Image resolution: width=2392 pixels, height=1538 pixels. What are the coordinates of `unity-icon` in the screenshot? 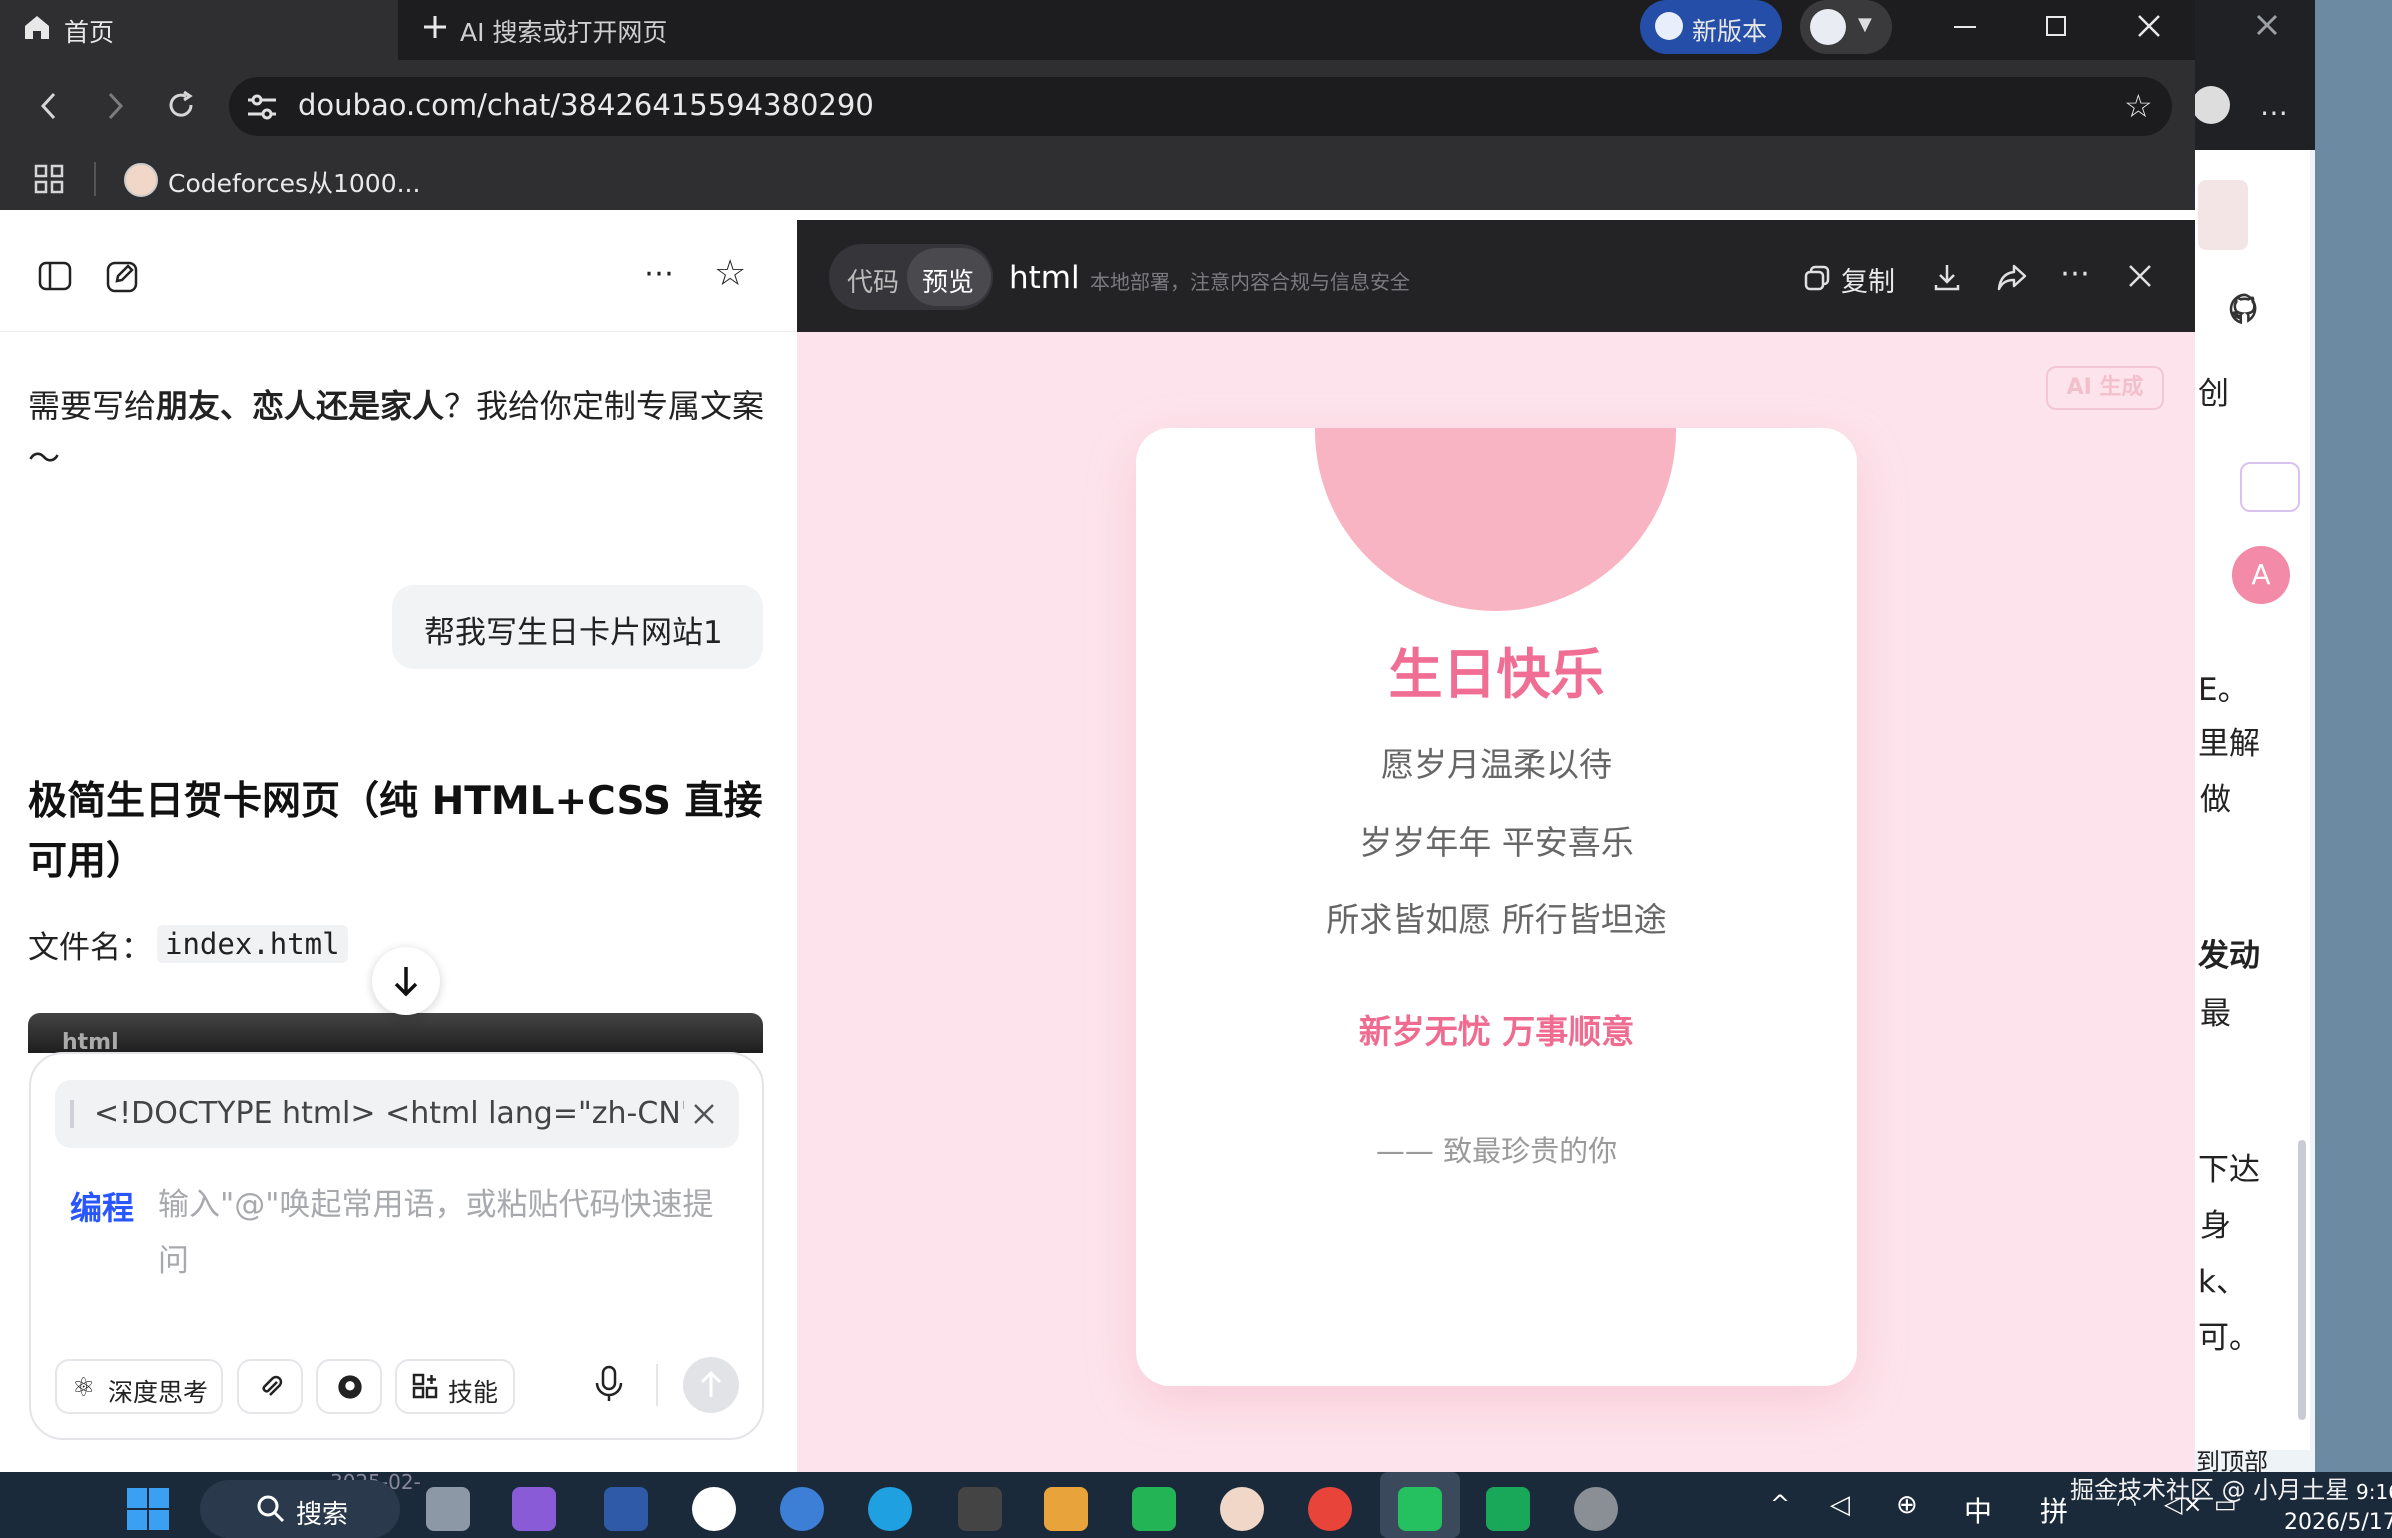 It's located at (980, 1509).